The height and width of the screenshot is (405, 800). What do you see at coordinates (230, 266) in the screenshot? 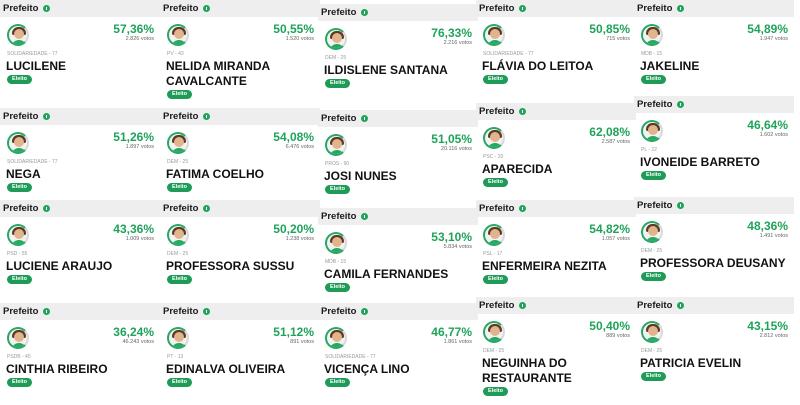
I see `candidate-name: PROFESSORA SUSSU` at bounding box center [230, 266].